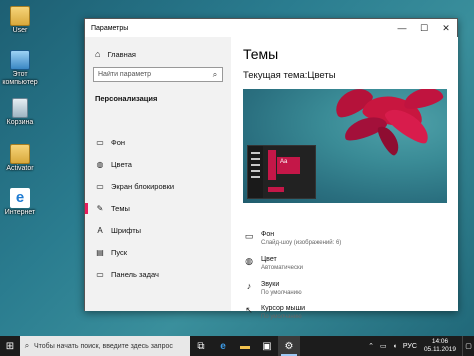 The height and width of the screenshot is (356, 474). What do you see at coordinates (395, 346) in the screenshot?
I see `volume-icon: ◖` at bounding box center [395, 346].